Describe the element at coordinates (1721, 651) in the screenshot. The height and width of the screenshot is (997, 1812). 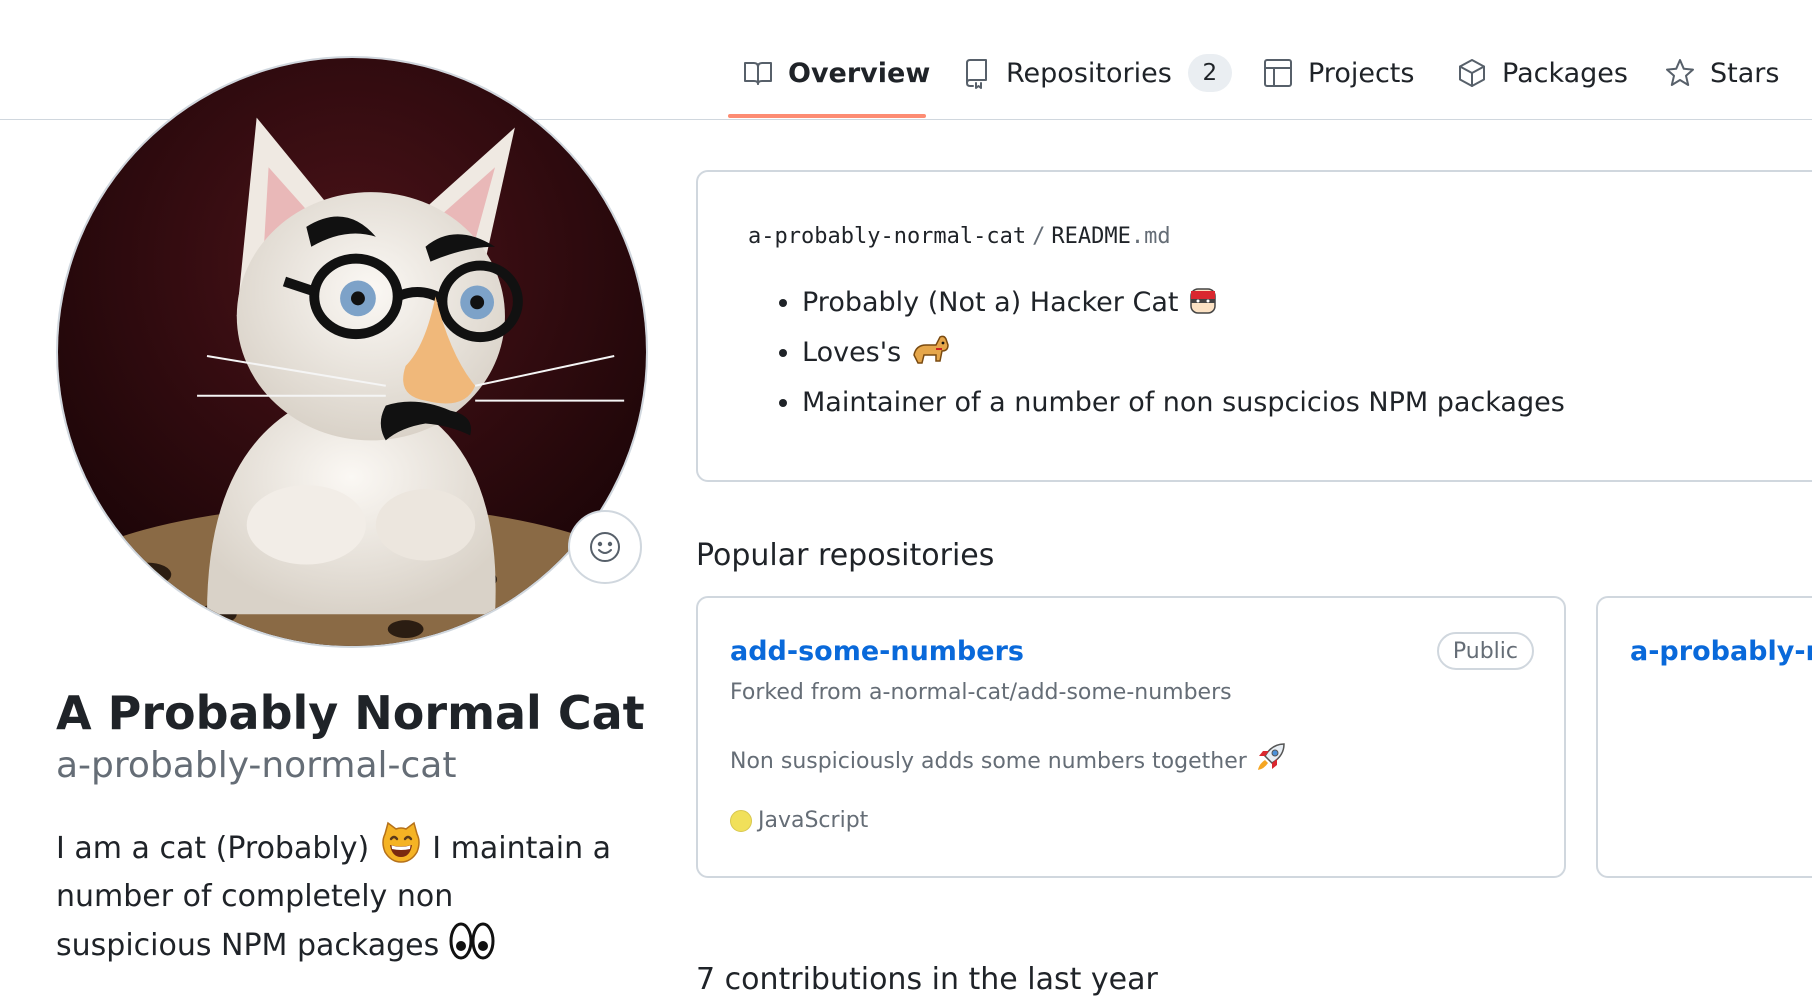
I see `repo-name-link: a-probably-no` at that location.